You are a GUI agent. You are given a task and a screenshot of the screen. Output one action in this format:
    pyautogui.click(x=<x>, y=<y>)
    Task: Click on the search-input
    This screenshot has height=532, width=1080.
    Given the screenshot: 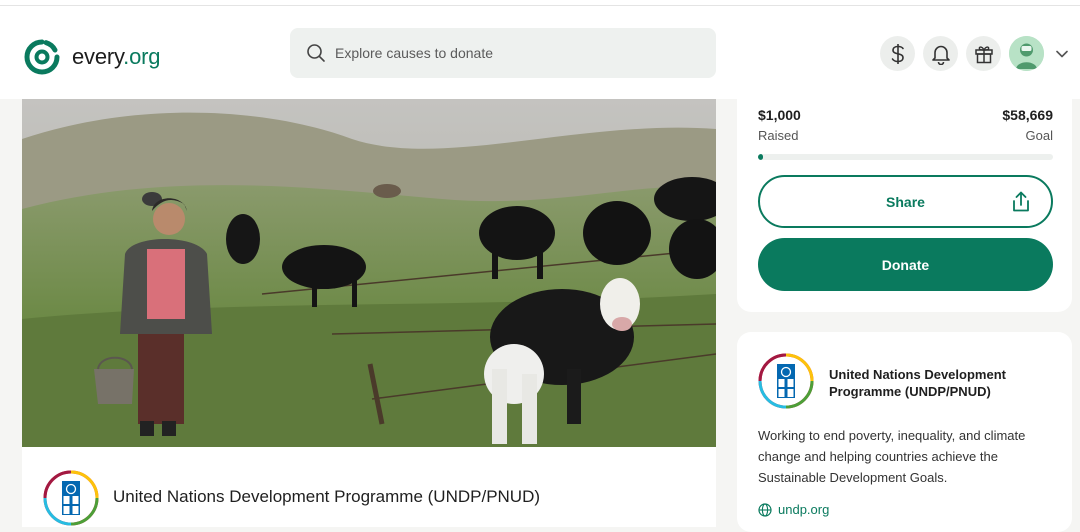 What is the action you would take?
    pyautogui.click(x=515, y=53)
    